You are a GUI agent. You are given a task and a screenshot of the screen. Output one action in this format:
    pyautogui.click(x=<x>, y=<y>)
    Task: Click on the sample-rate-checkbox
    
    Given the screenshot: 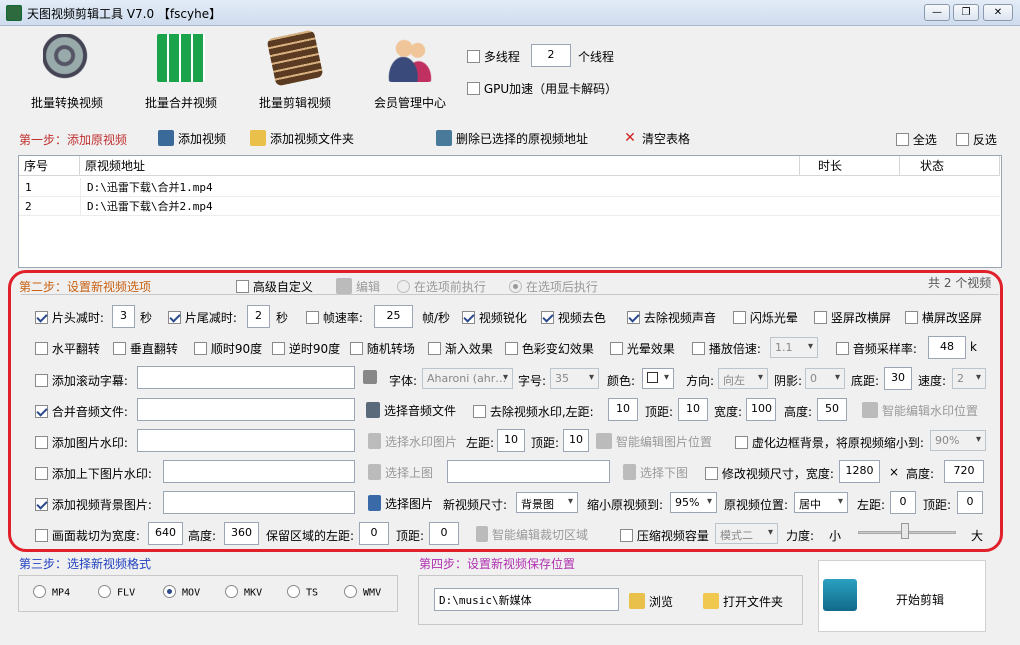 What is the action you would take?
    pyautogui.click(x=842, y=348)
    